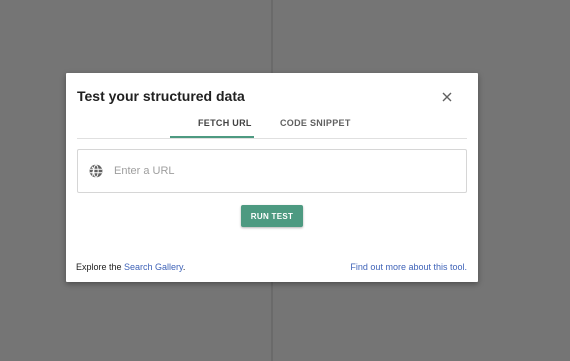 This screenshot has height=361, width=570. What do you see at coordinates (272, 128) in the screenshot?
I see `tab-bar: FETCH URL CODE SNIPPET` at bounding box center [272, 128].